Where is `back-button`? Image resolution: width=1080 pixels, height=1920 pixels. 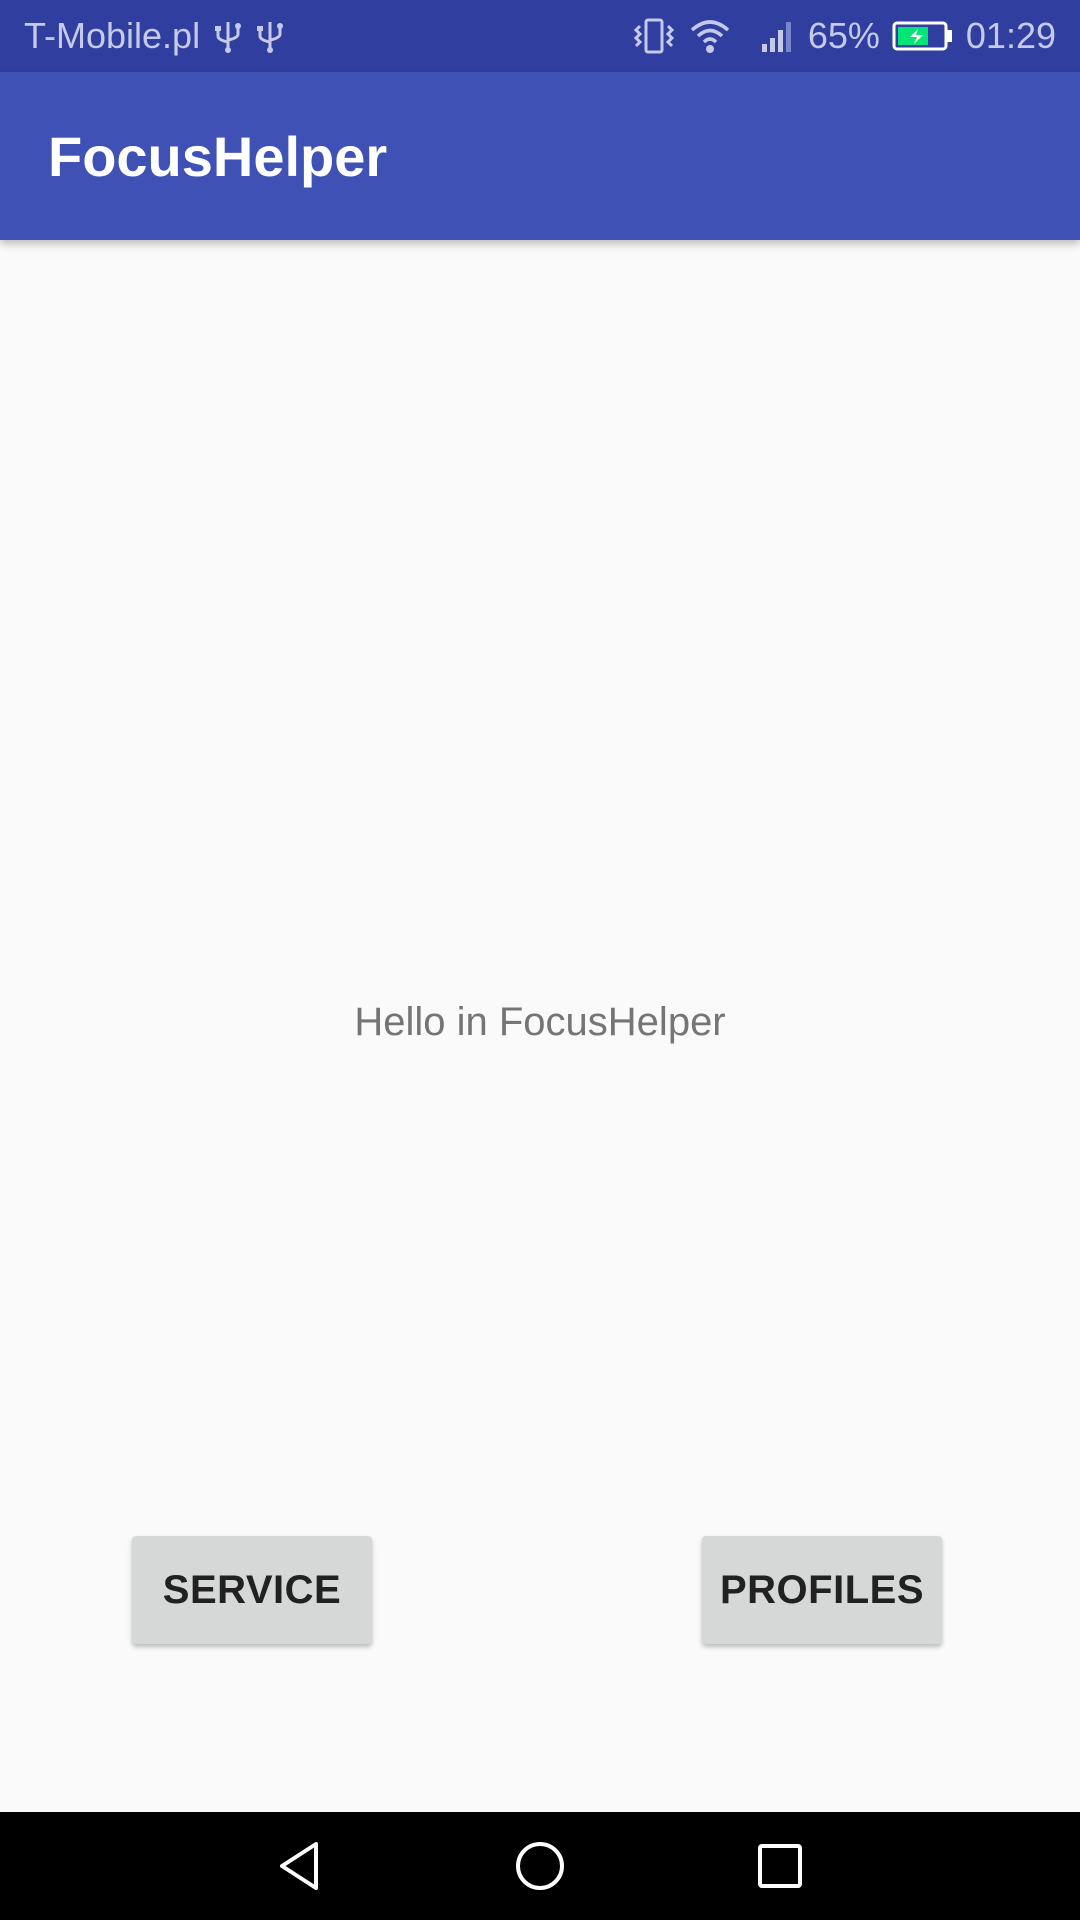 back-button is located at coordinates (300, 1866).